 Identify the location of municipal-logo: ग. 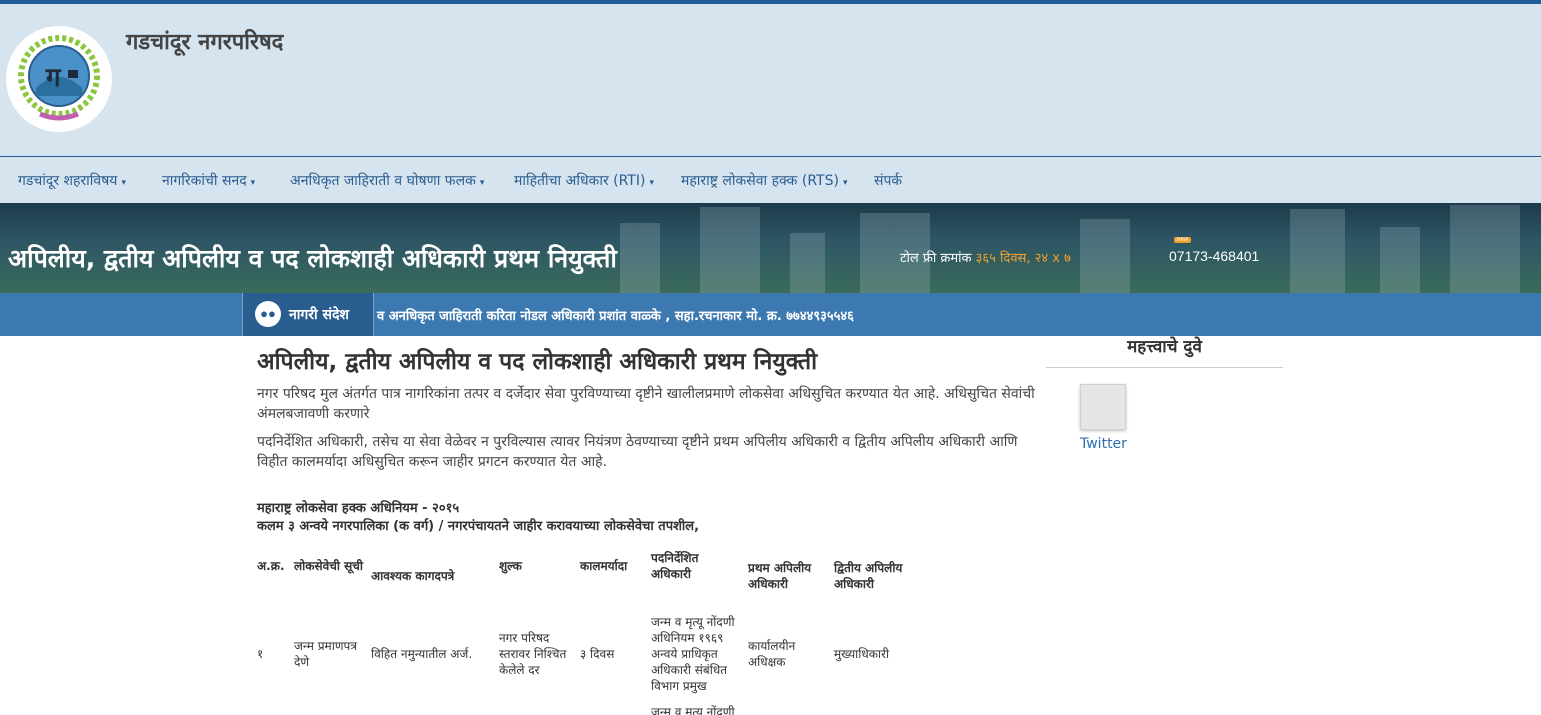
(59, 79).